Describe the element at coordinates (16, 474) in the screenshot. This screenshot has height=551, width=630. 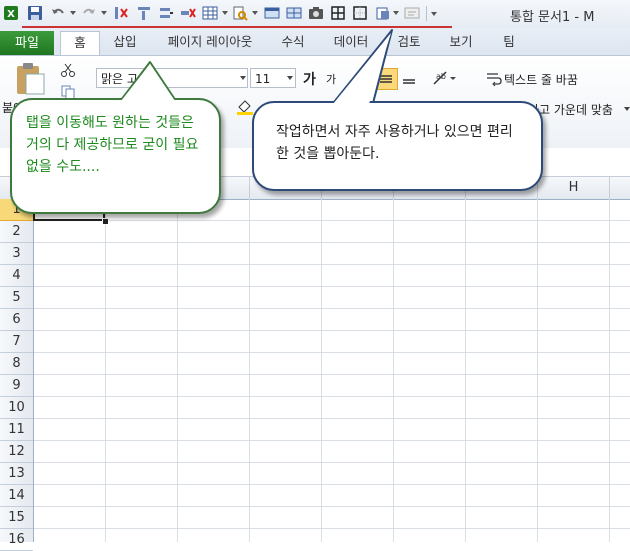
I see `row-header: 13` at that location.